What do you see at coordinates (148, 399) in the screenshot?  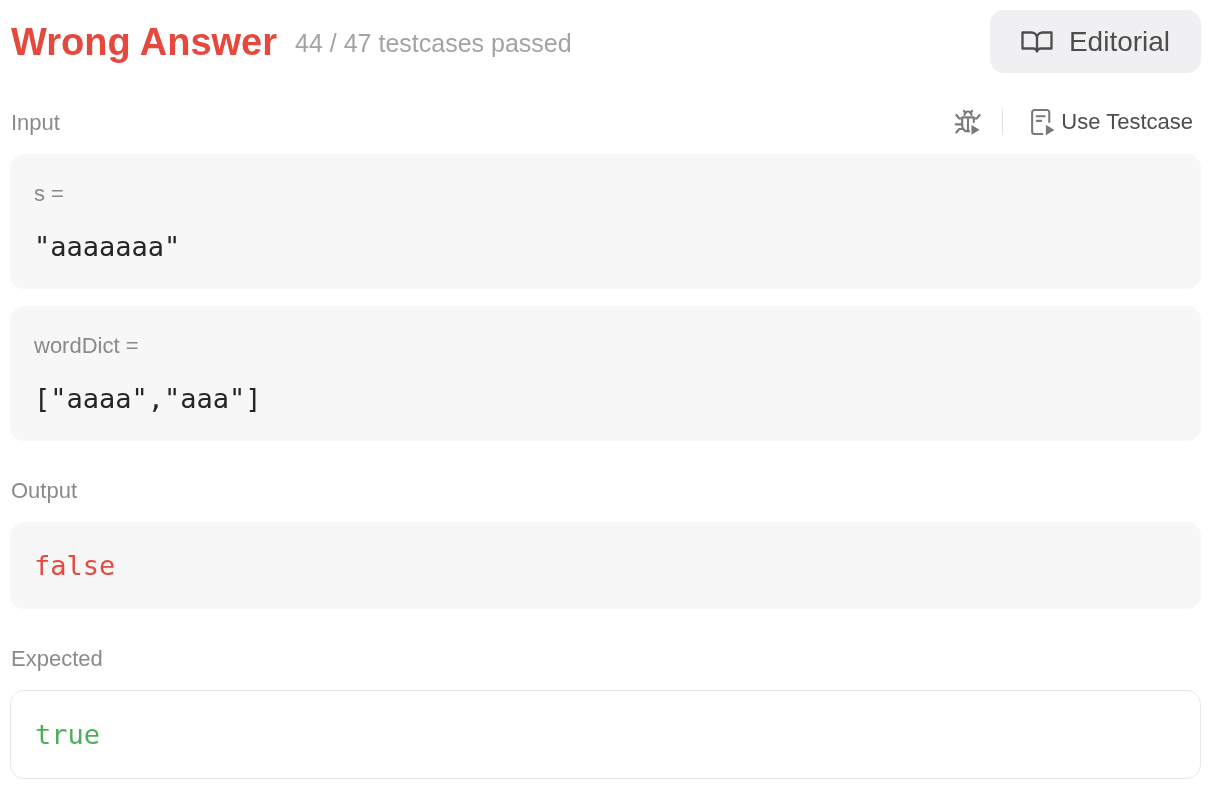 I see `variable-value: ["aaaa","aaa"]` at bounding box center [148, 399].